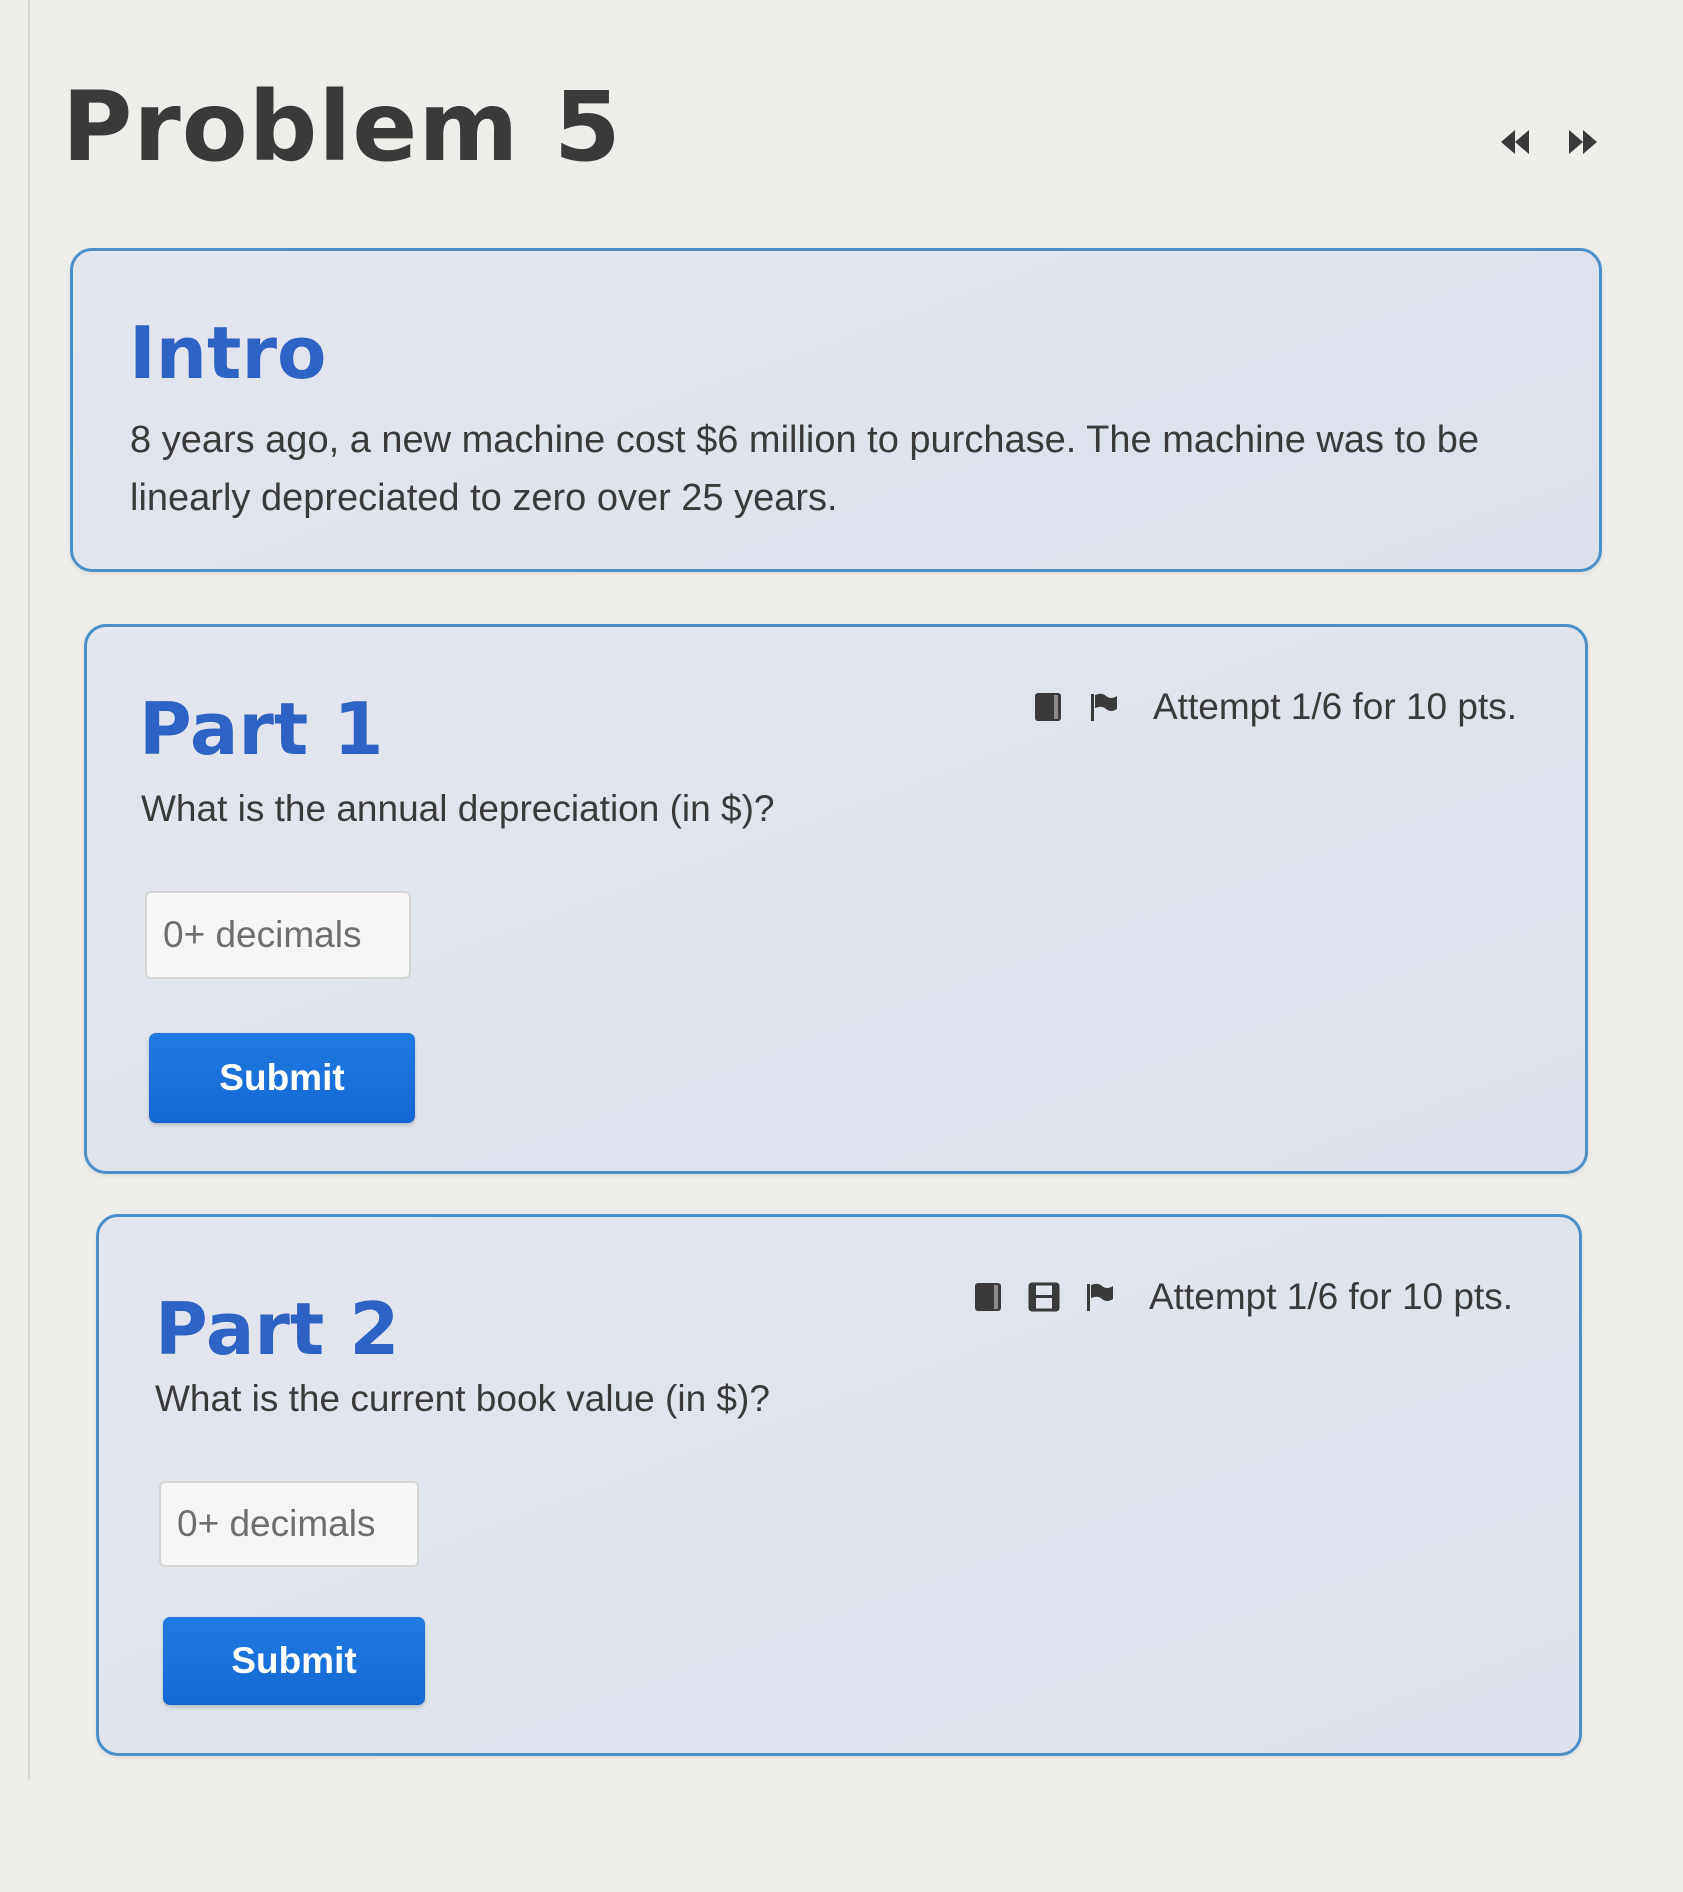  Describe the element at coordinates (1549, 144) in the screenshot. I see `problem-nav` at that location.